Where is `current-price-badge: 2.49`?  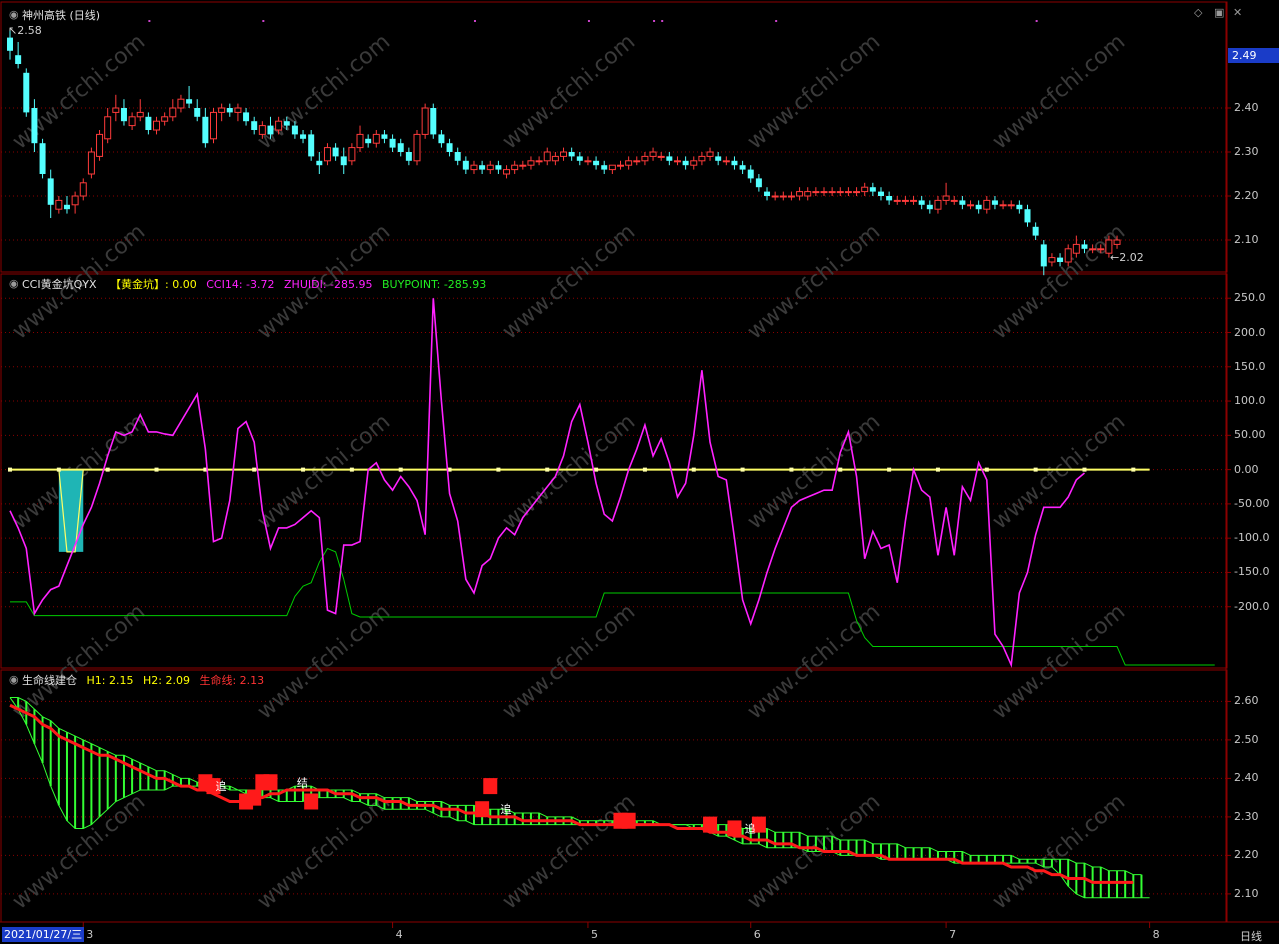 current-price-badge: 2.49 is located at coordinates (1253, 55).